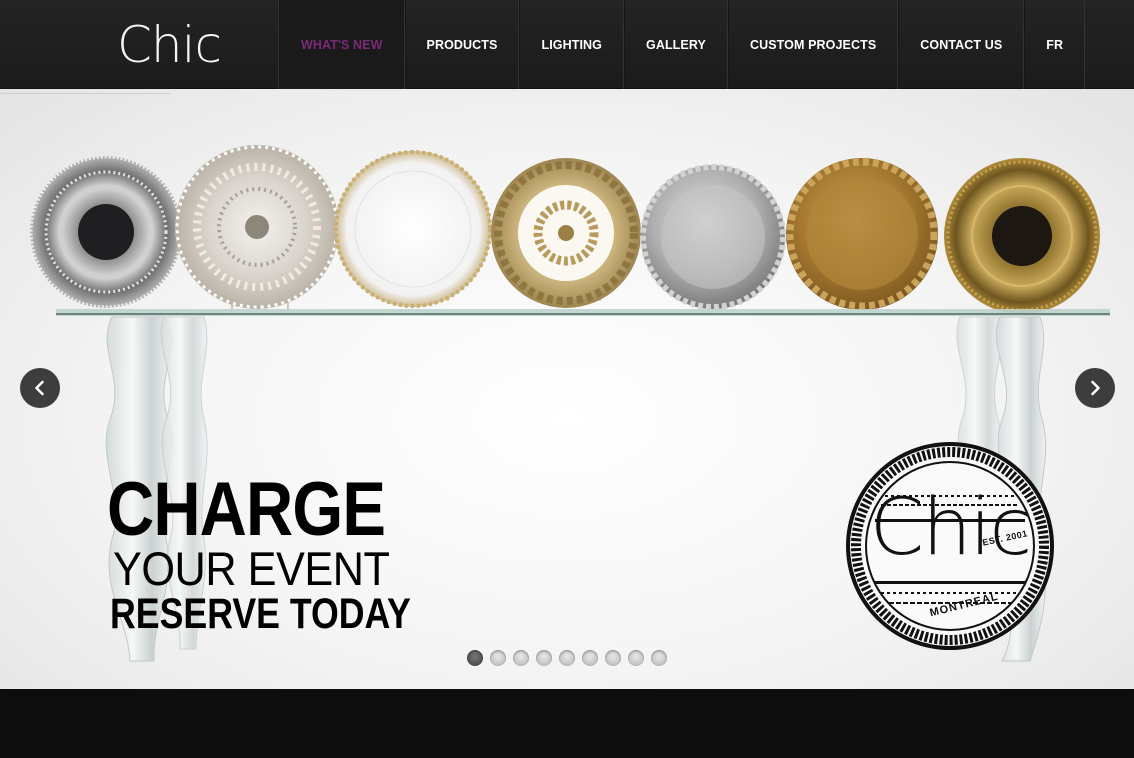 The width and height of the screenshot is (1134, 758). What do you see at coordinates (260, 614) in the screenshot?
I see `headline-line-3: RESERVE TODAY` at bounding box center [260, 614].